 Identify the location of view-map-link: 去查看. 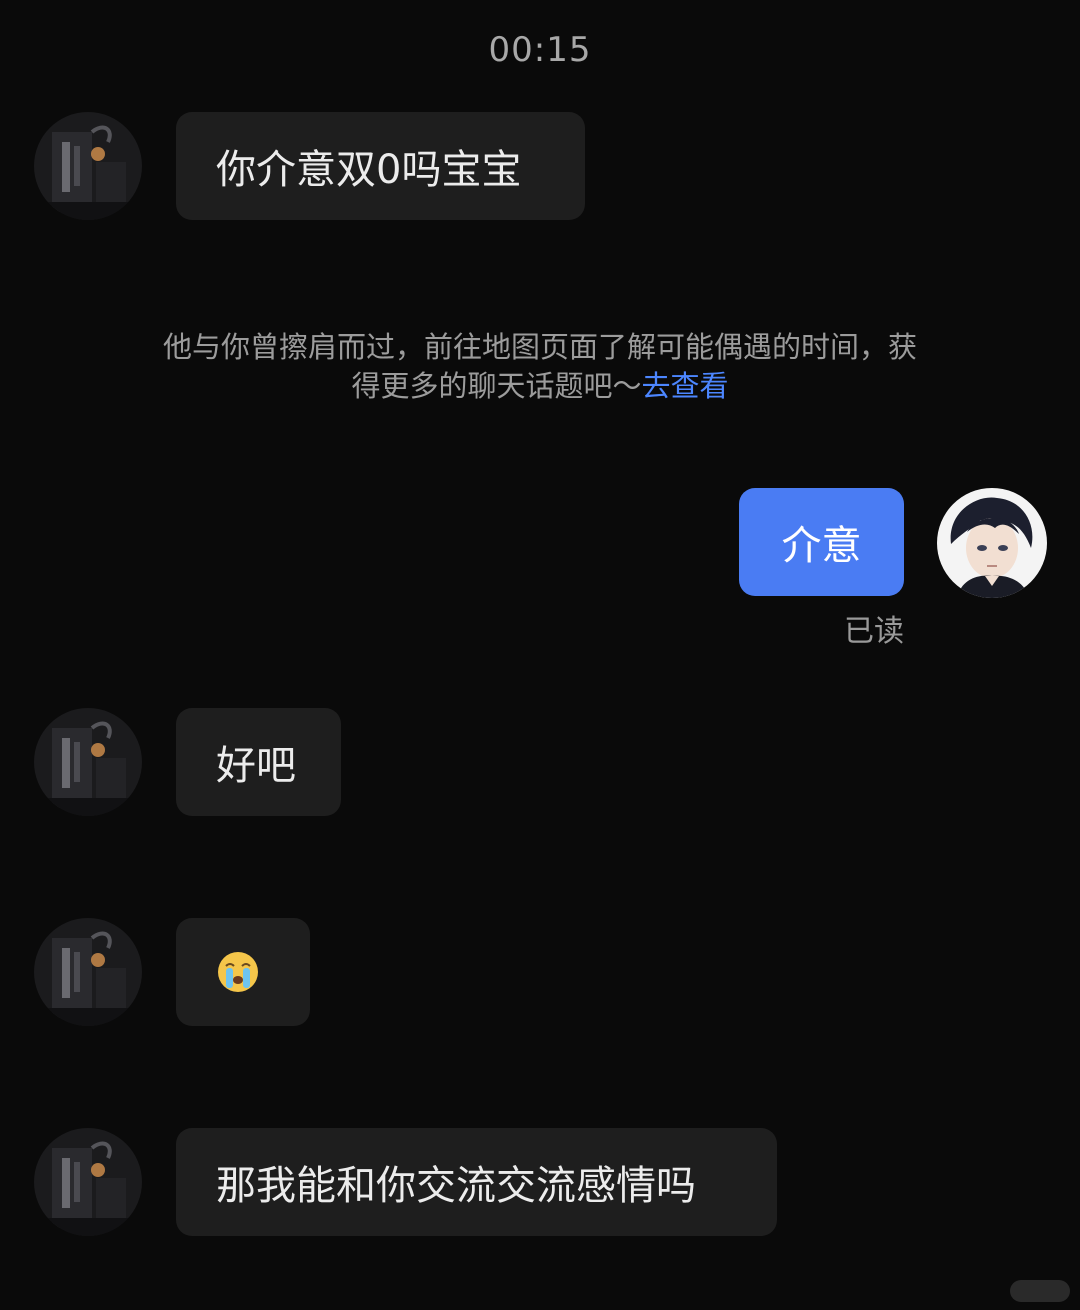
(685, 386).